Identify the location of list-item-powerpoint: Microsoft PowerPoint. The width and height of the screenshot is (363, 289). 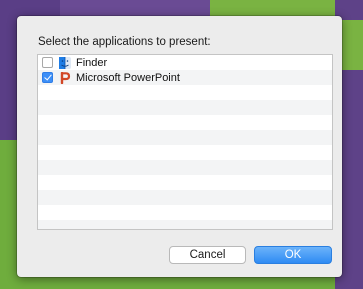
(185, 77).